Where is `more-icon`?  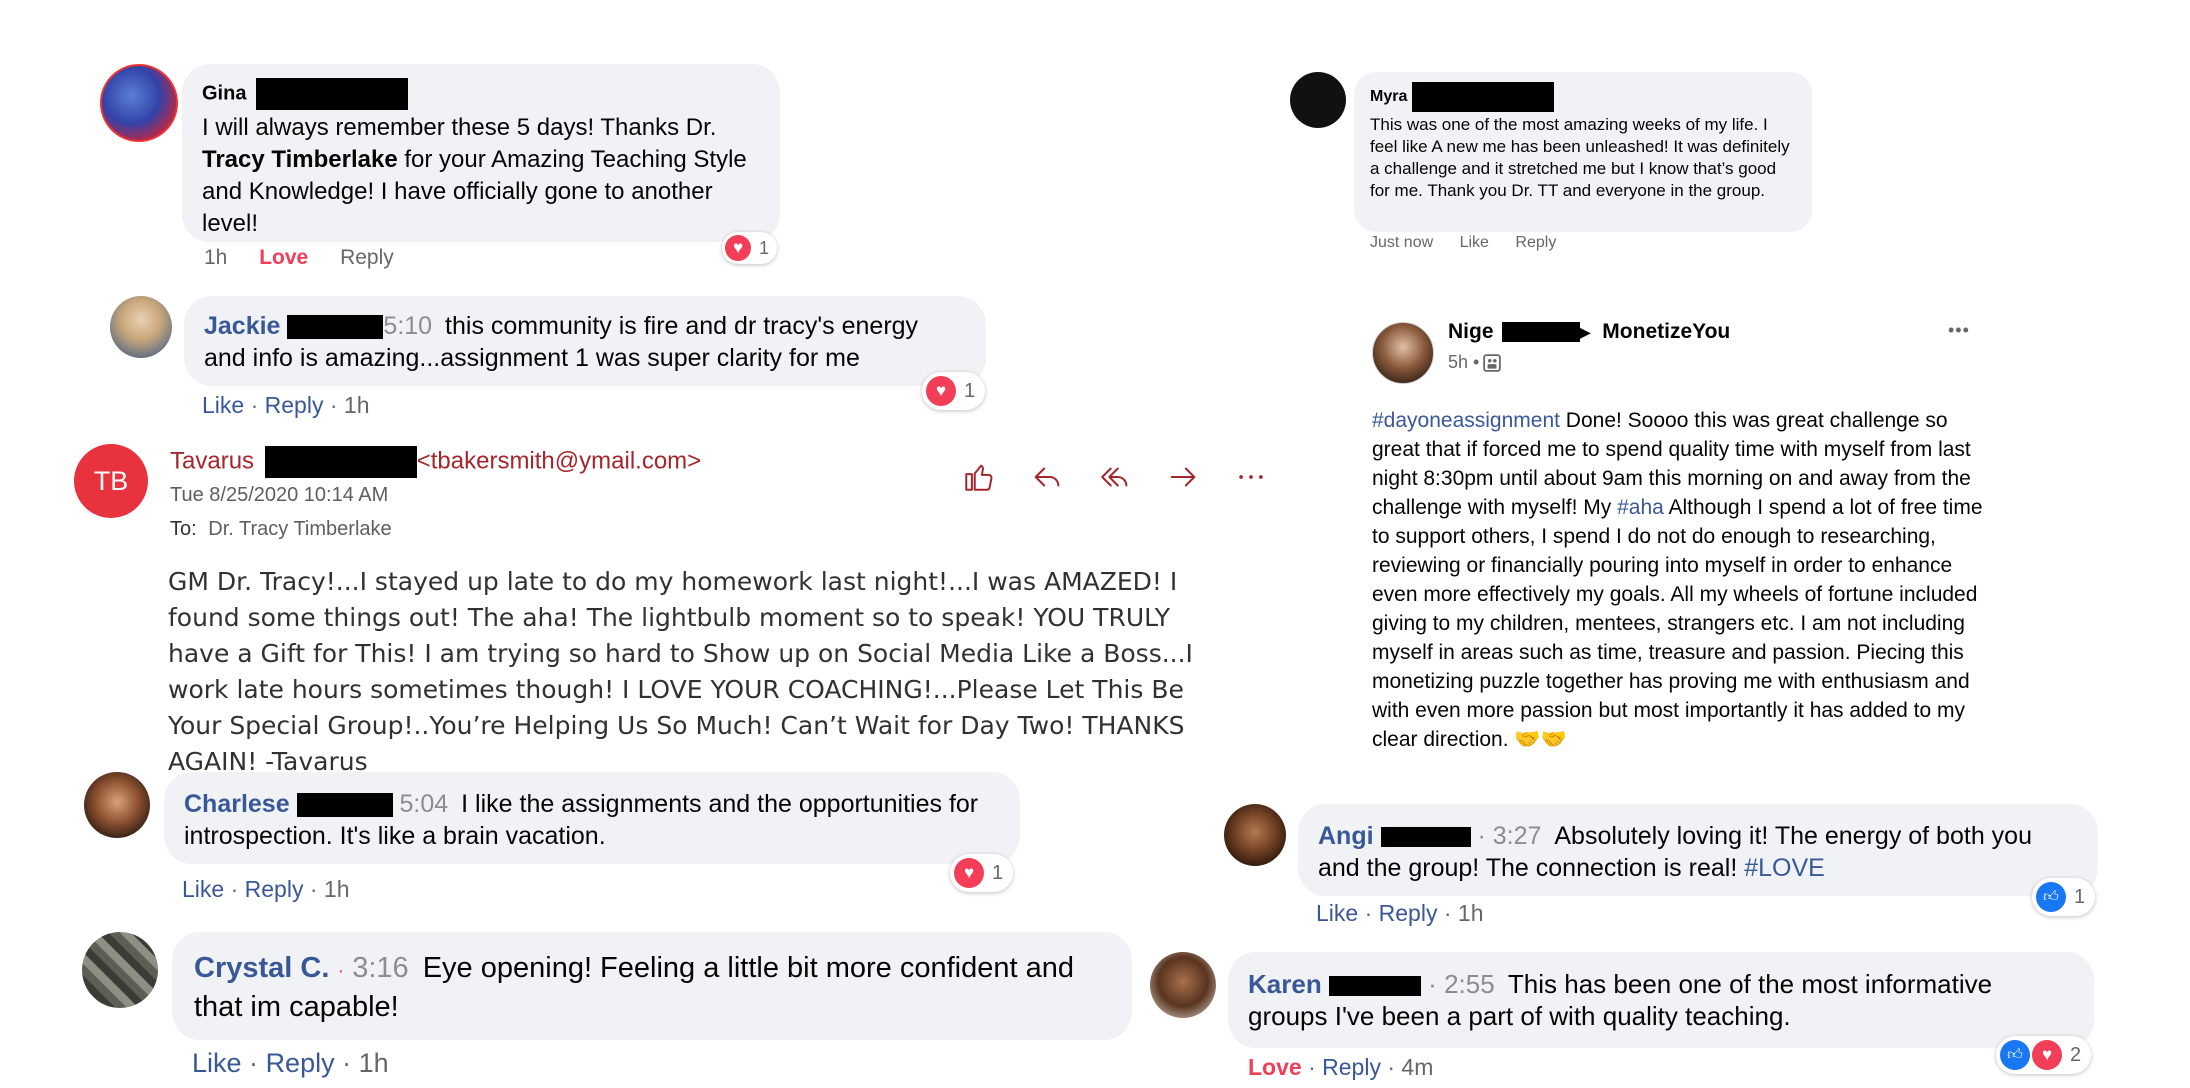 more-icon is located at coordinates (1251, 477).